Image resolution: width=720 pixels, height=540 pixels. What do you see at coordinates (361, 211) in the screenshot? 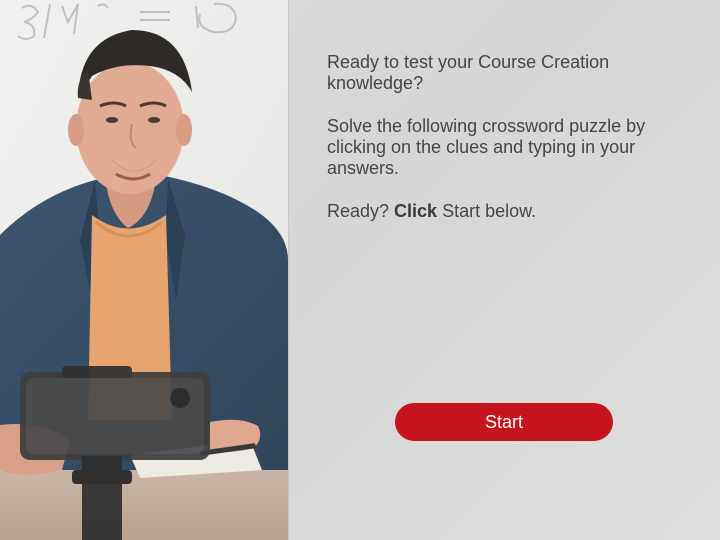
I see `intro-line-3-prefix: Ready?` at bounding box center [361, 211].